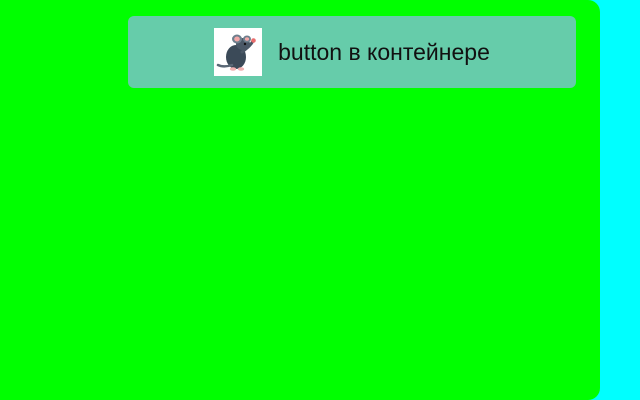  Describe the element at coordinates (238, 52) in the screenshot. I see `rat-icon` at that location.